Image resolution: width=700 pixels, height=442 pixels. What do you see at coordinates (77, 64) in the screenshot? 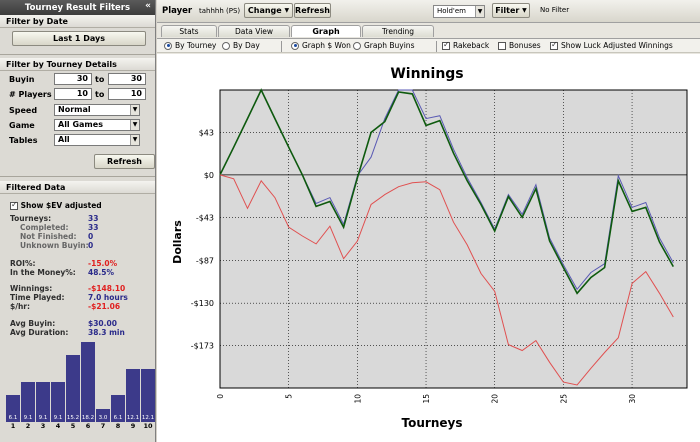
I see `filter-by-details-heading: Filter by Tourney Details` at bounding box center [77, 64].